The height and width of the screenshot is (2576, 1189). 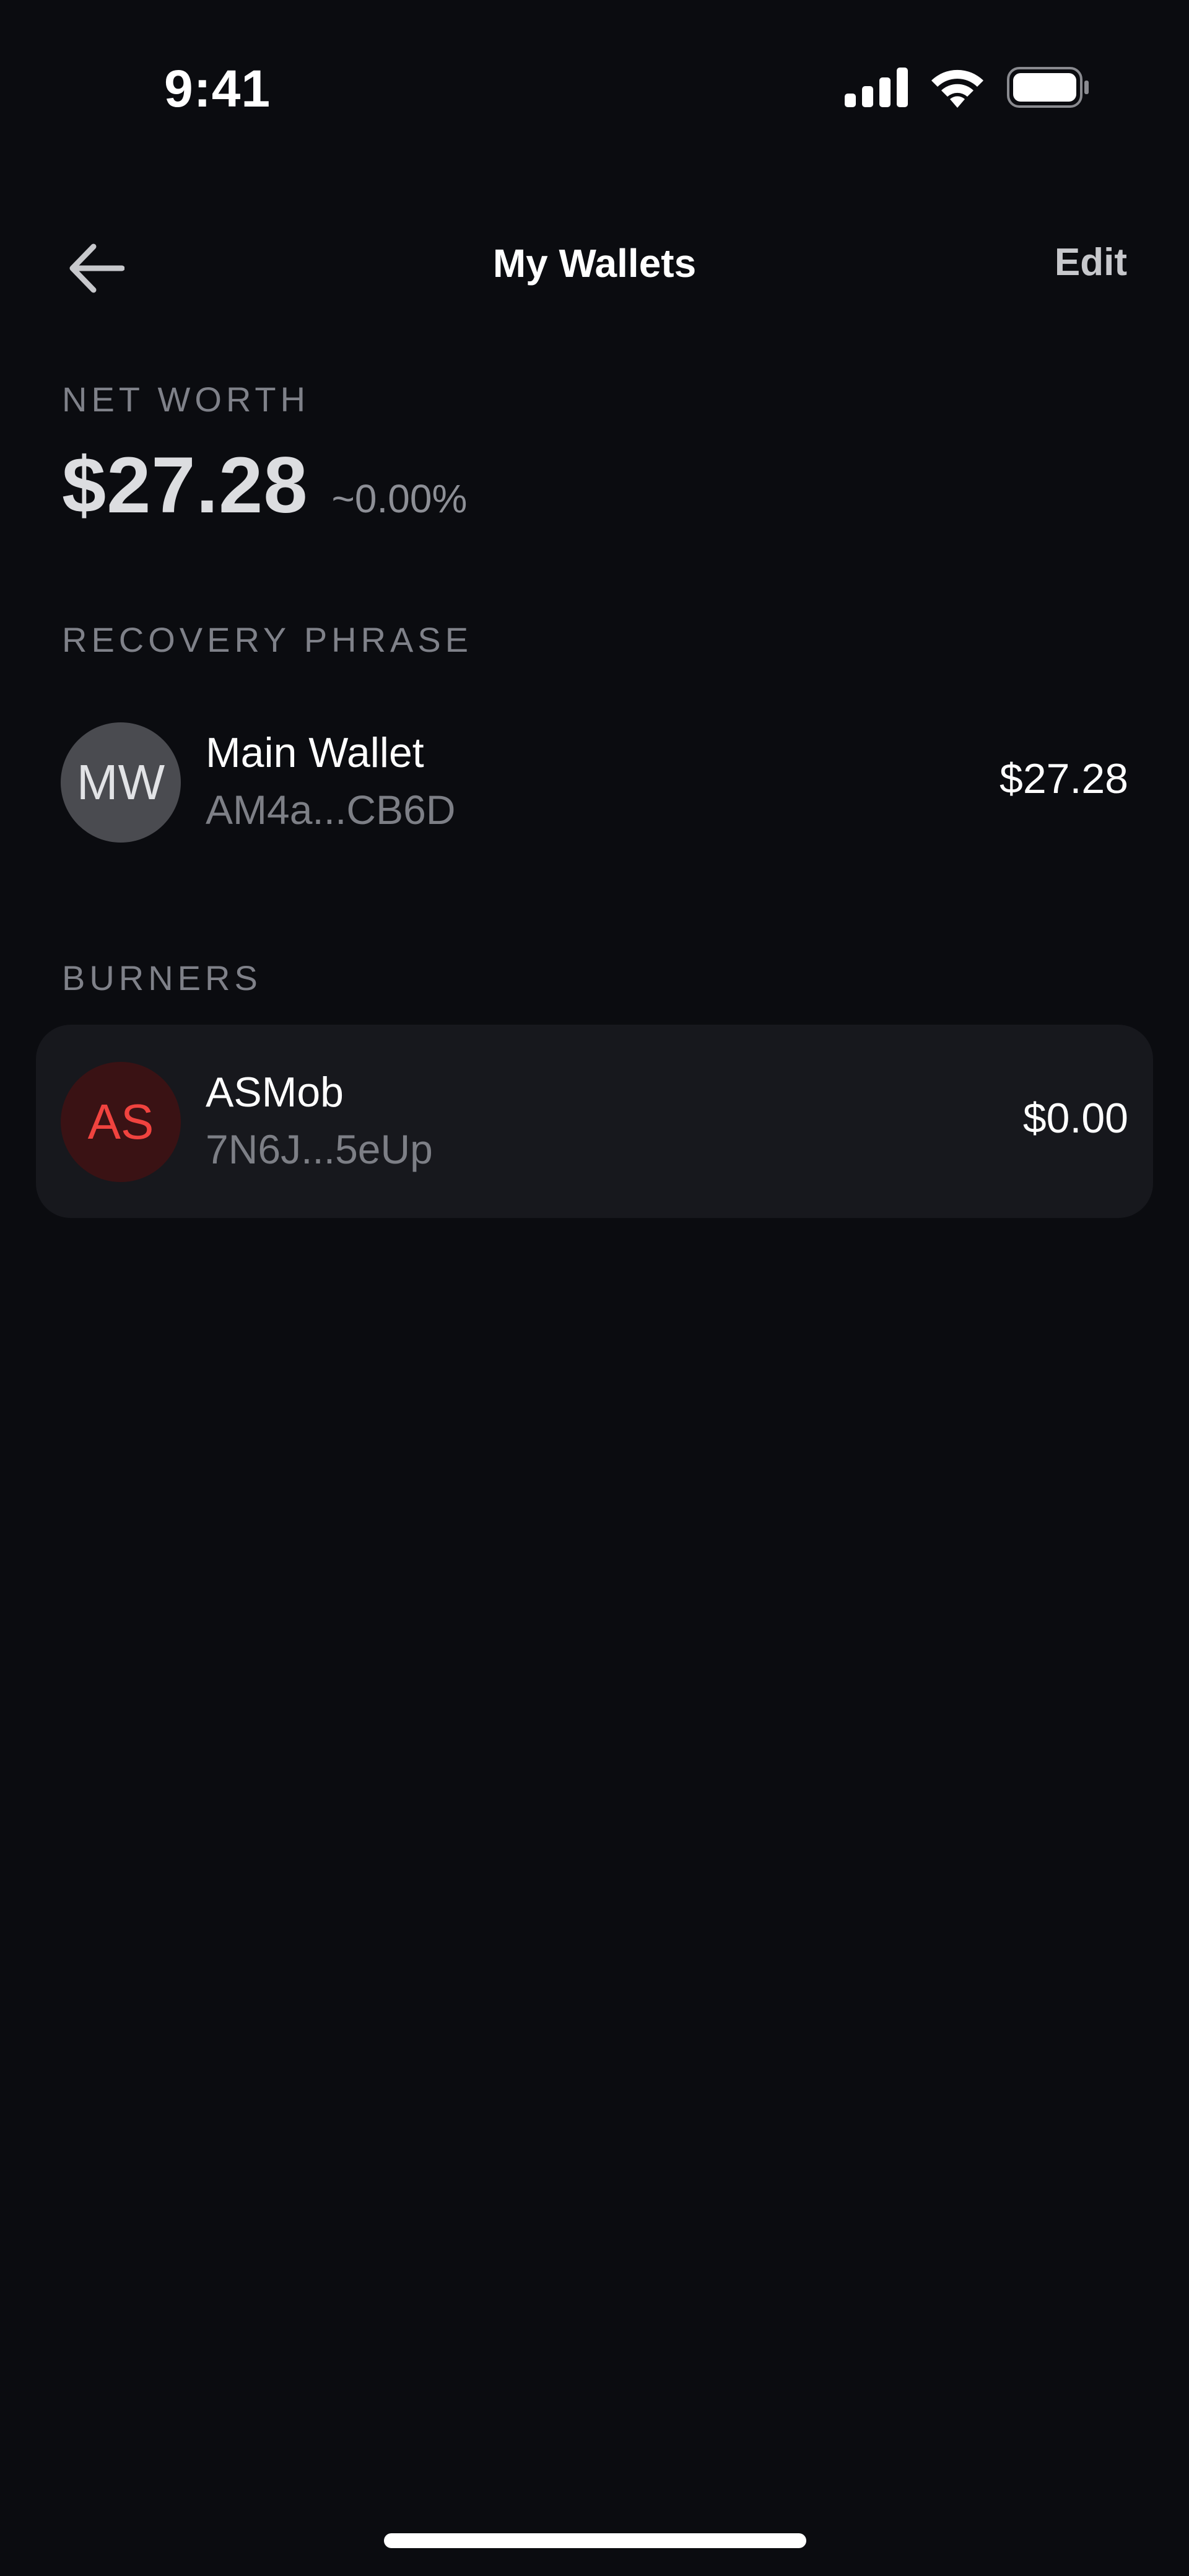 I want to click on wifi-icon, so click(x=957, y=89).